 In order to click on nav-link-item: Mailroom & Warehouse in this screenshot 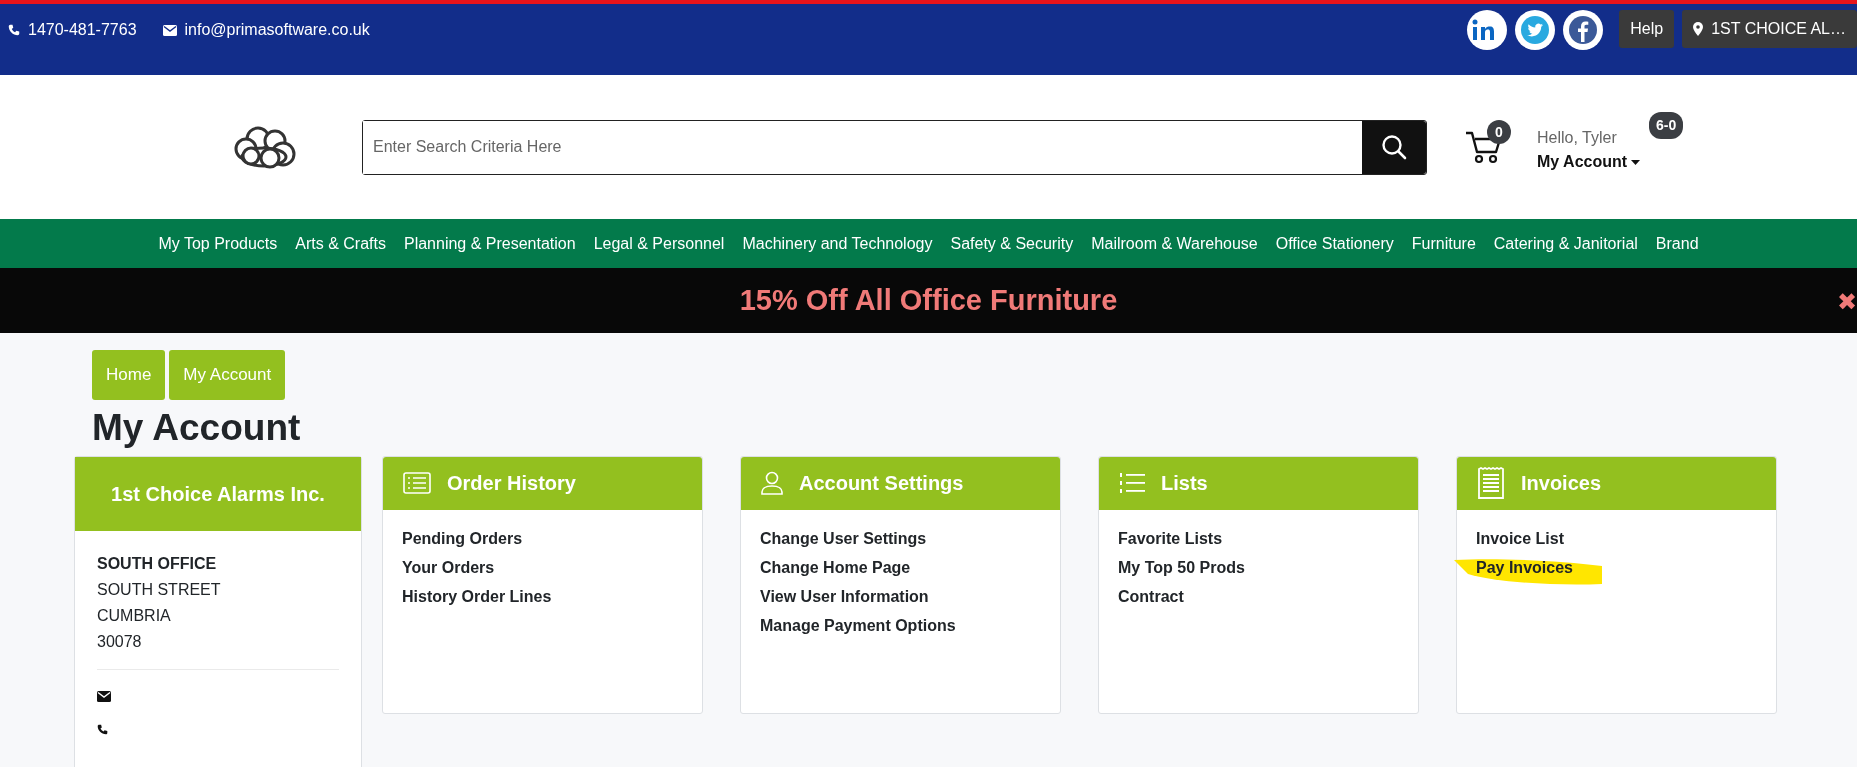, I will do `click(1174, 243)`.